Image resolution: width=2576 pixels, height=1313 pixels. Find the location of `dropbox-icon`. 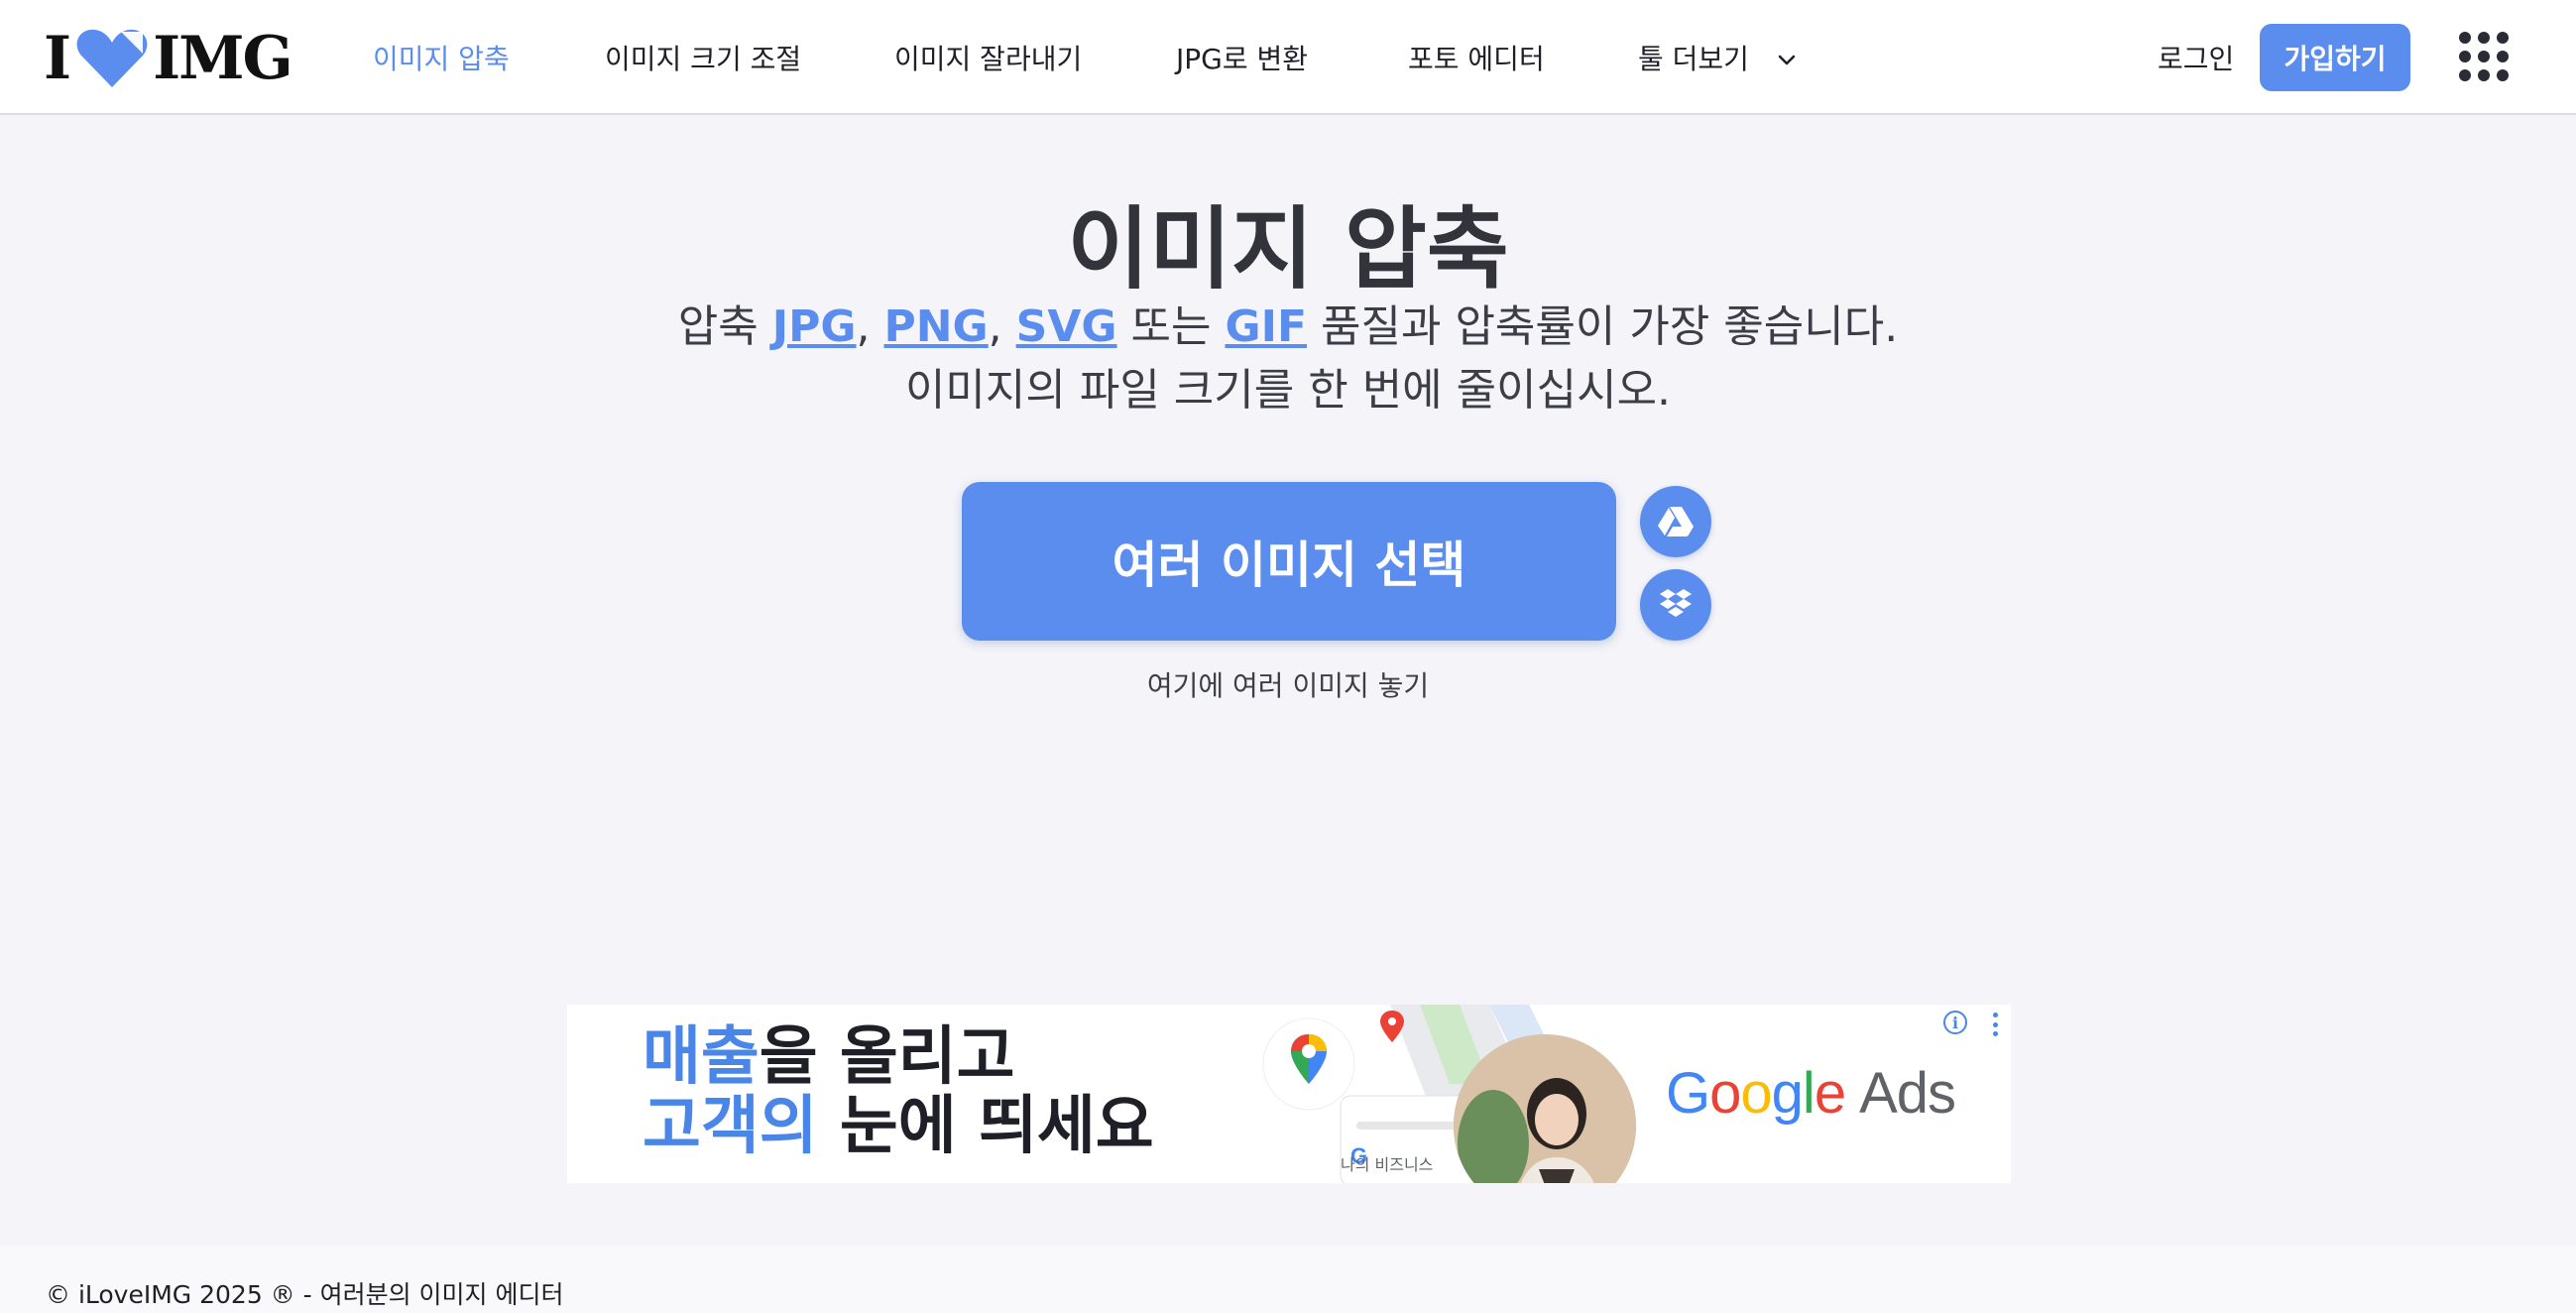

dropbox-icon is located at coordinates (1676, 603).